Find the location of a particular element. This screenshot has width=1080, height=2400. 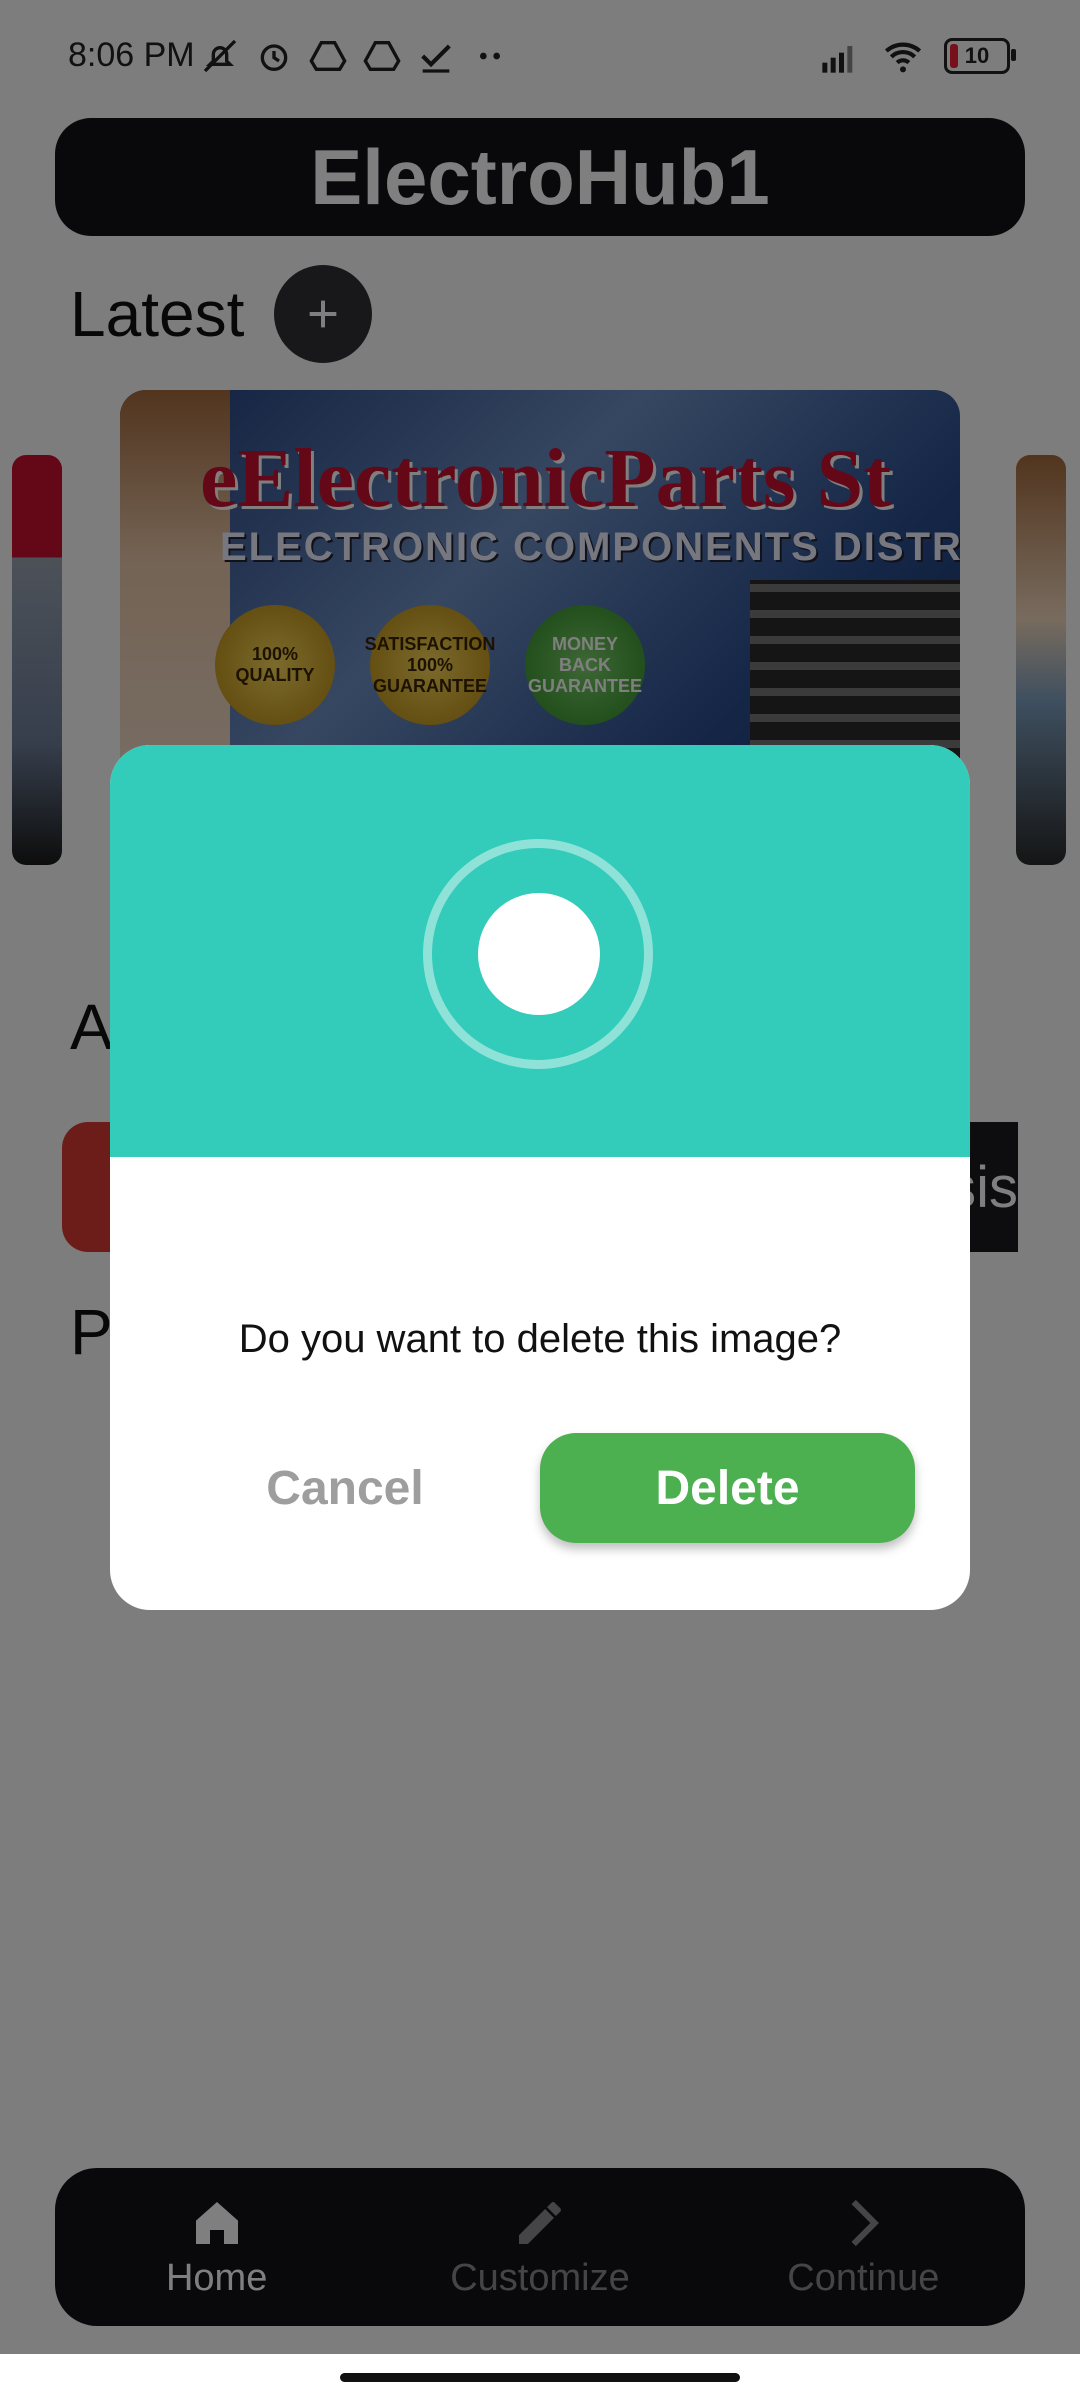

dialog-header is located at coordinates (540, 951).